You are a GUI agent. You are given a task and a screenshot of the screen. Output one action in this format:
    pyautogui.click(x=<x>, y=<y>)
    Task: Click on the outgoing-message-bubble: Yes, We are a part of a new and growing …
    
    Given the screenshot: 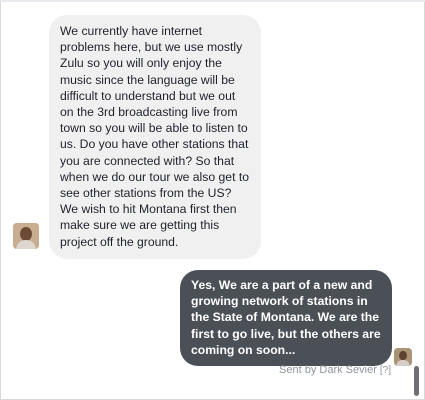 What is the action you would take?
    pyautogui.click(x=286, y=318)
    